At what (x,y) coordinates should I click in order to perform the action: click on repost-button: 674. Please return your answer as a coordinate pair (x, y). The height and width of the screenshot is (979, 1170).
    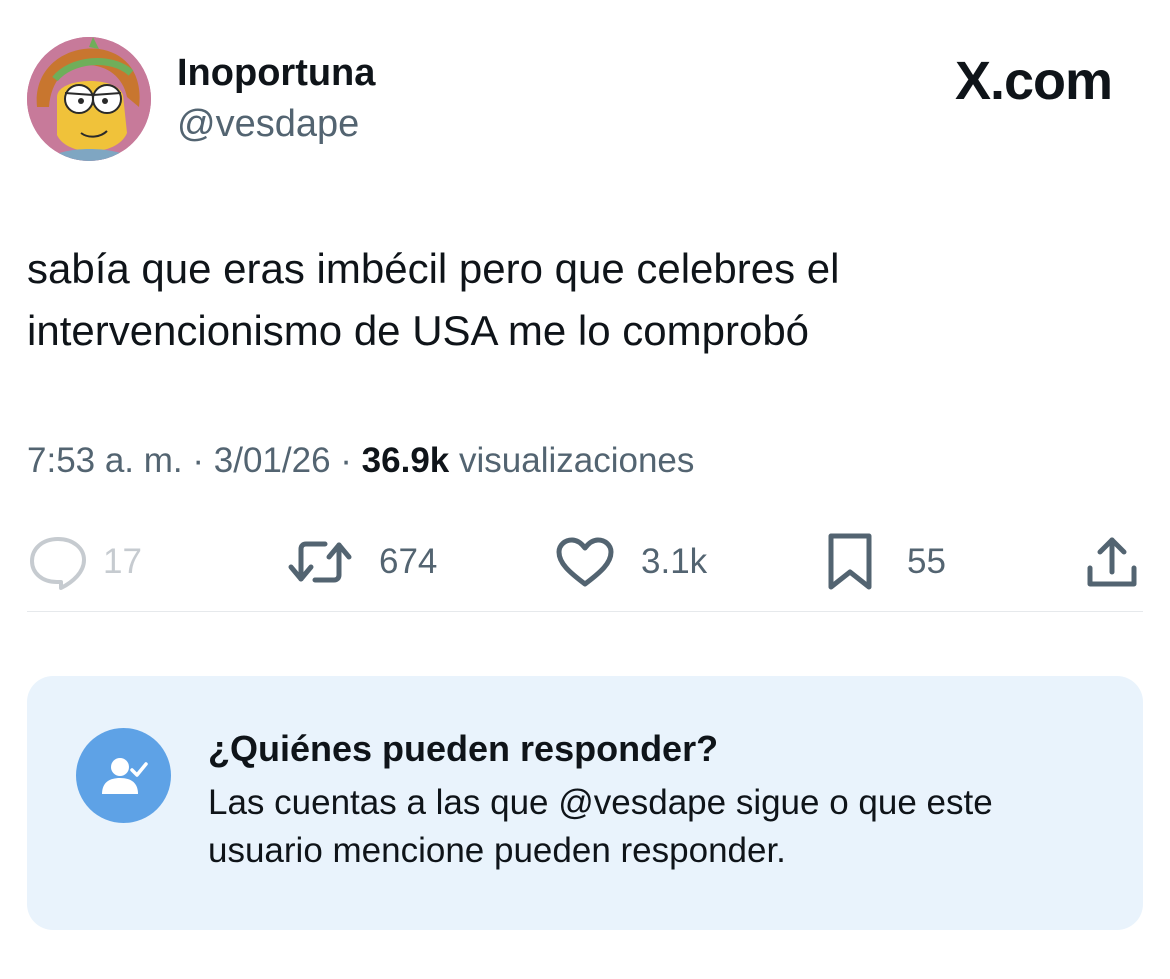
    Looking at the image, I should click on (362, 562).